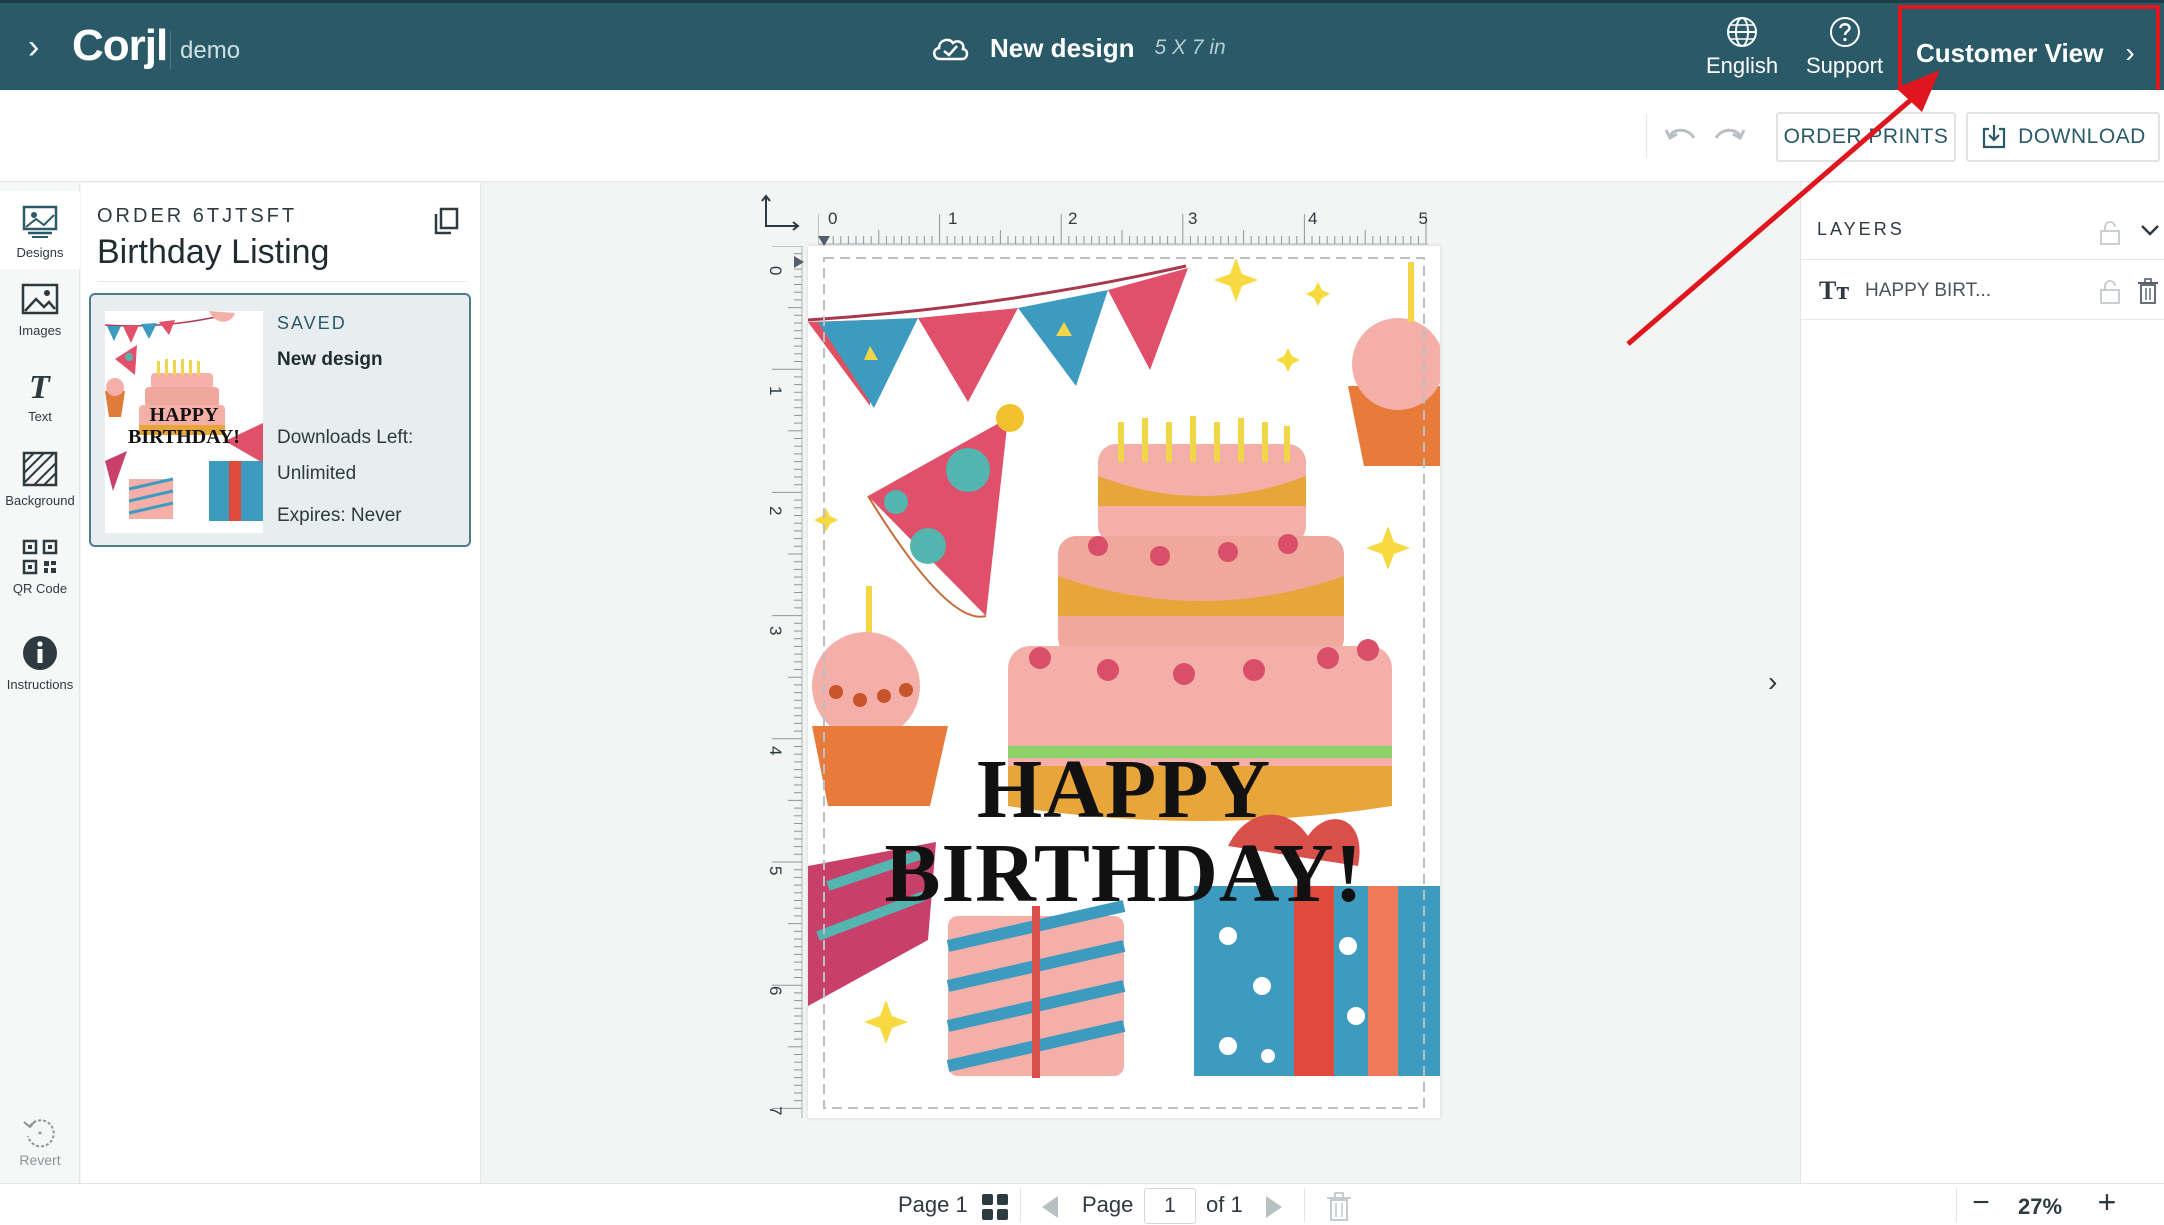 Image resolution: width=2164 pixels, height=1225 pixels. What do you see at coordinates (1423, 218) in the screenshot?
I see `ruler-h-label: 5` at bounding box center [1423, 218].